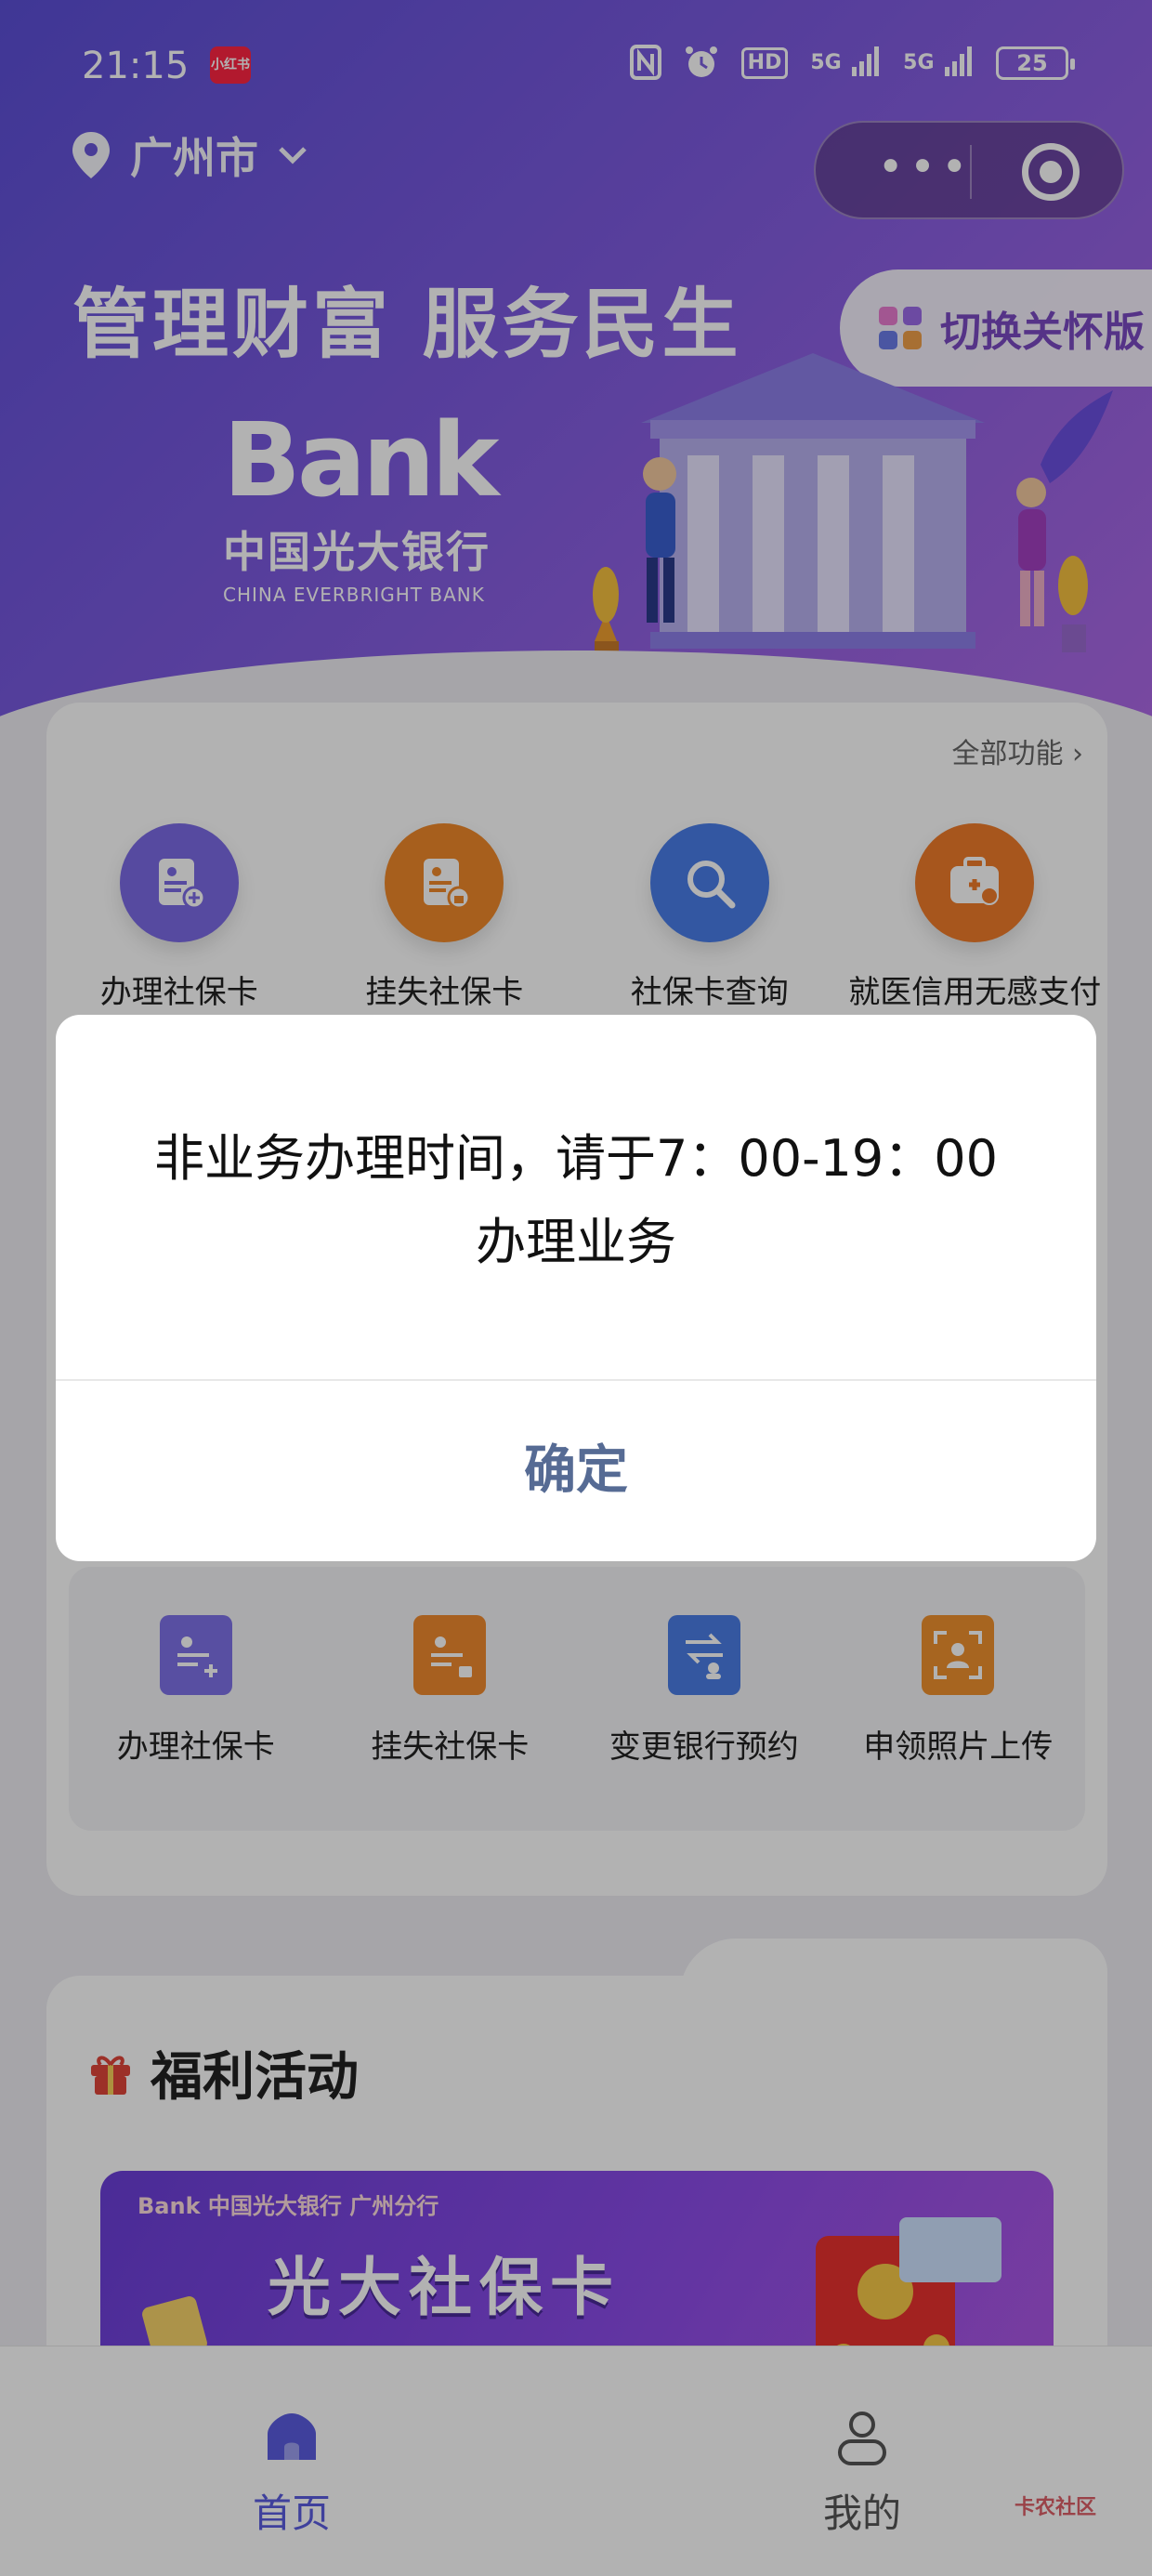  I want to click on dialog-message: 非业务办理时间，请于7：00-19：00办理业务, so click(576, 1200).